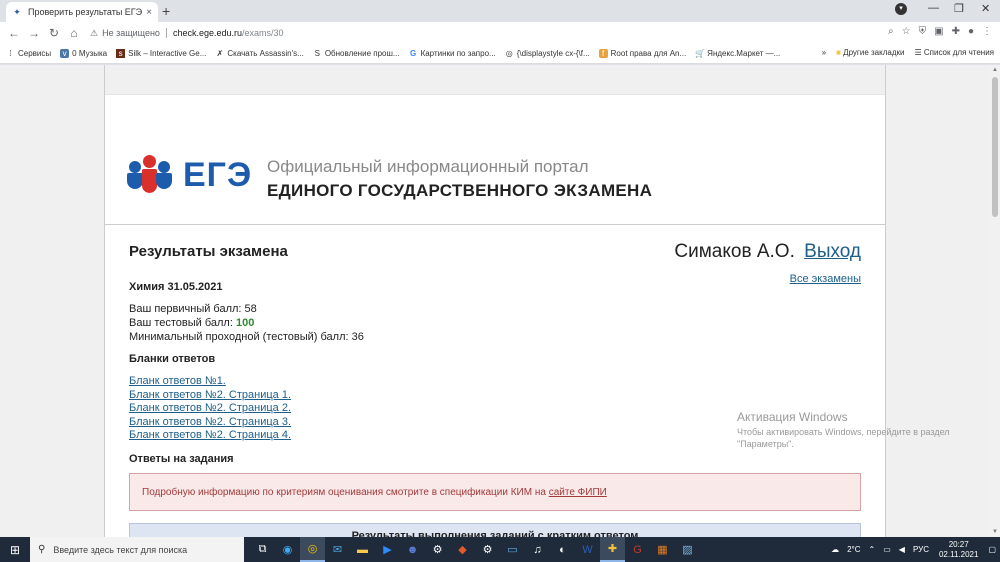 The height and width of the screenshot is (562, 1000). What do you see at coordinates (587, 549) in the screenshot?
I see `word-icon: W` at bounding box center [587, 549].